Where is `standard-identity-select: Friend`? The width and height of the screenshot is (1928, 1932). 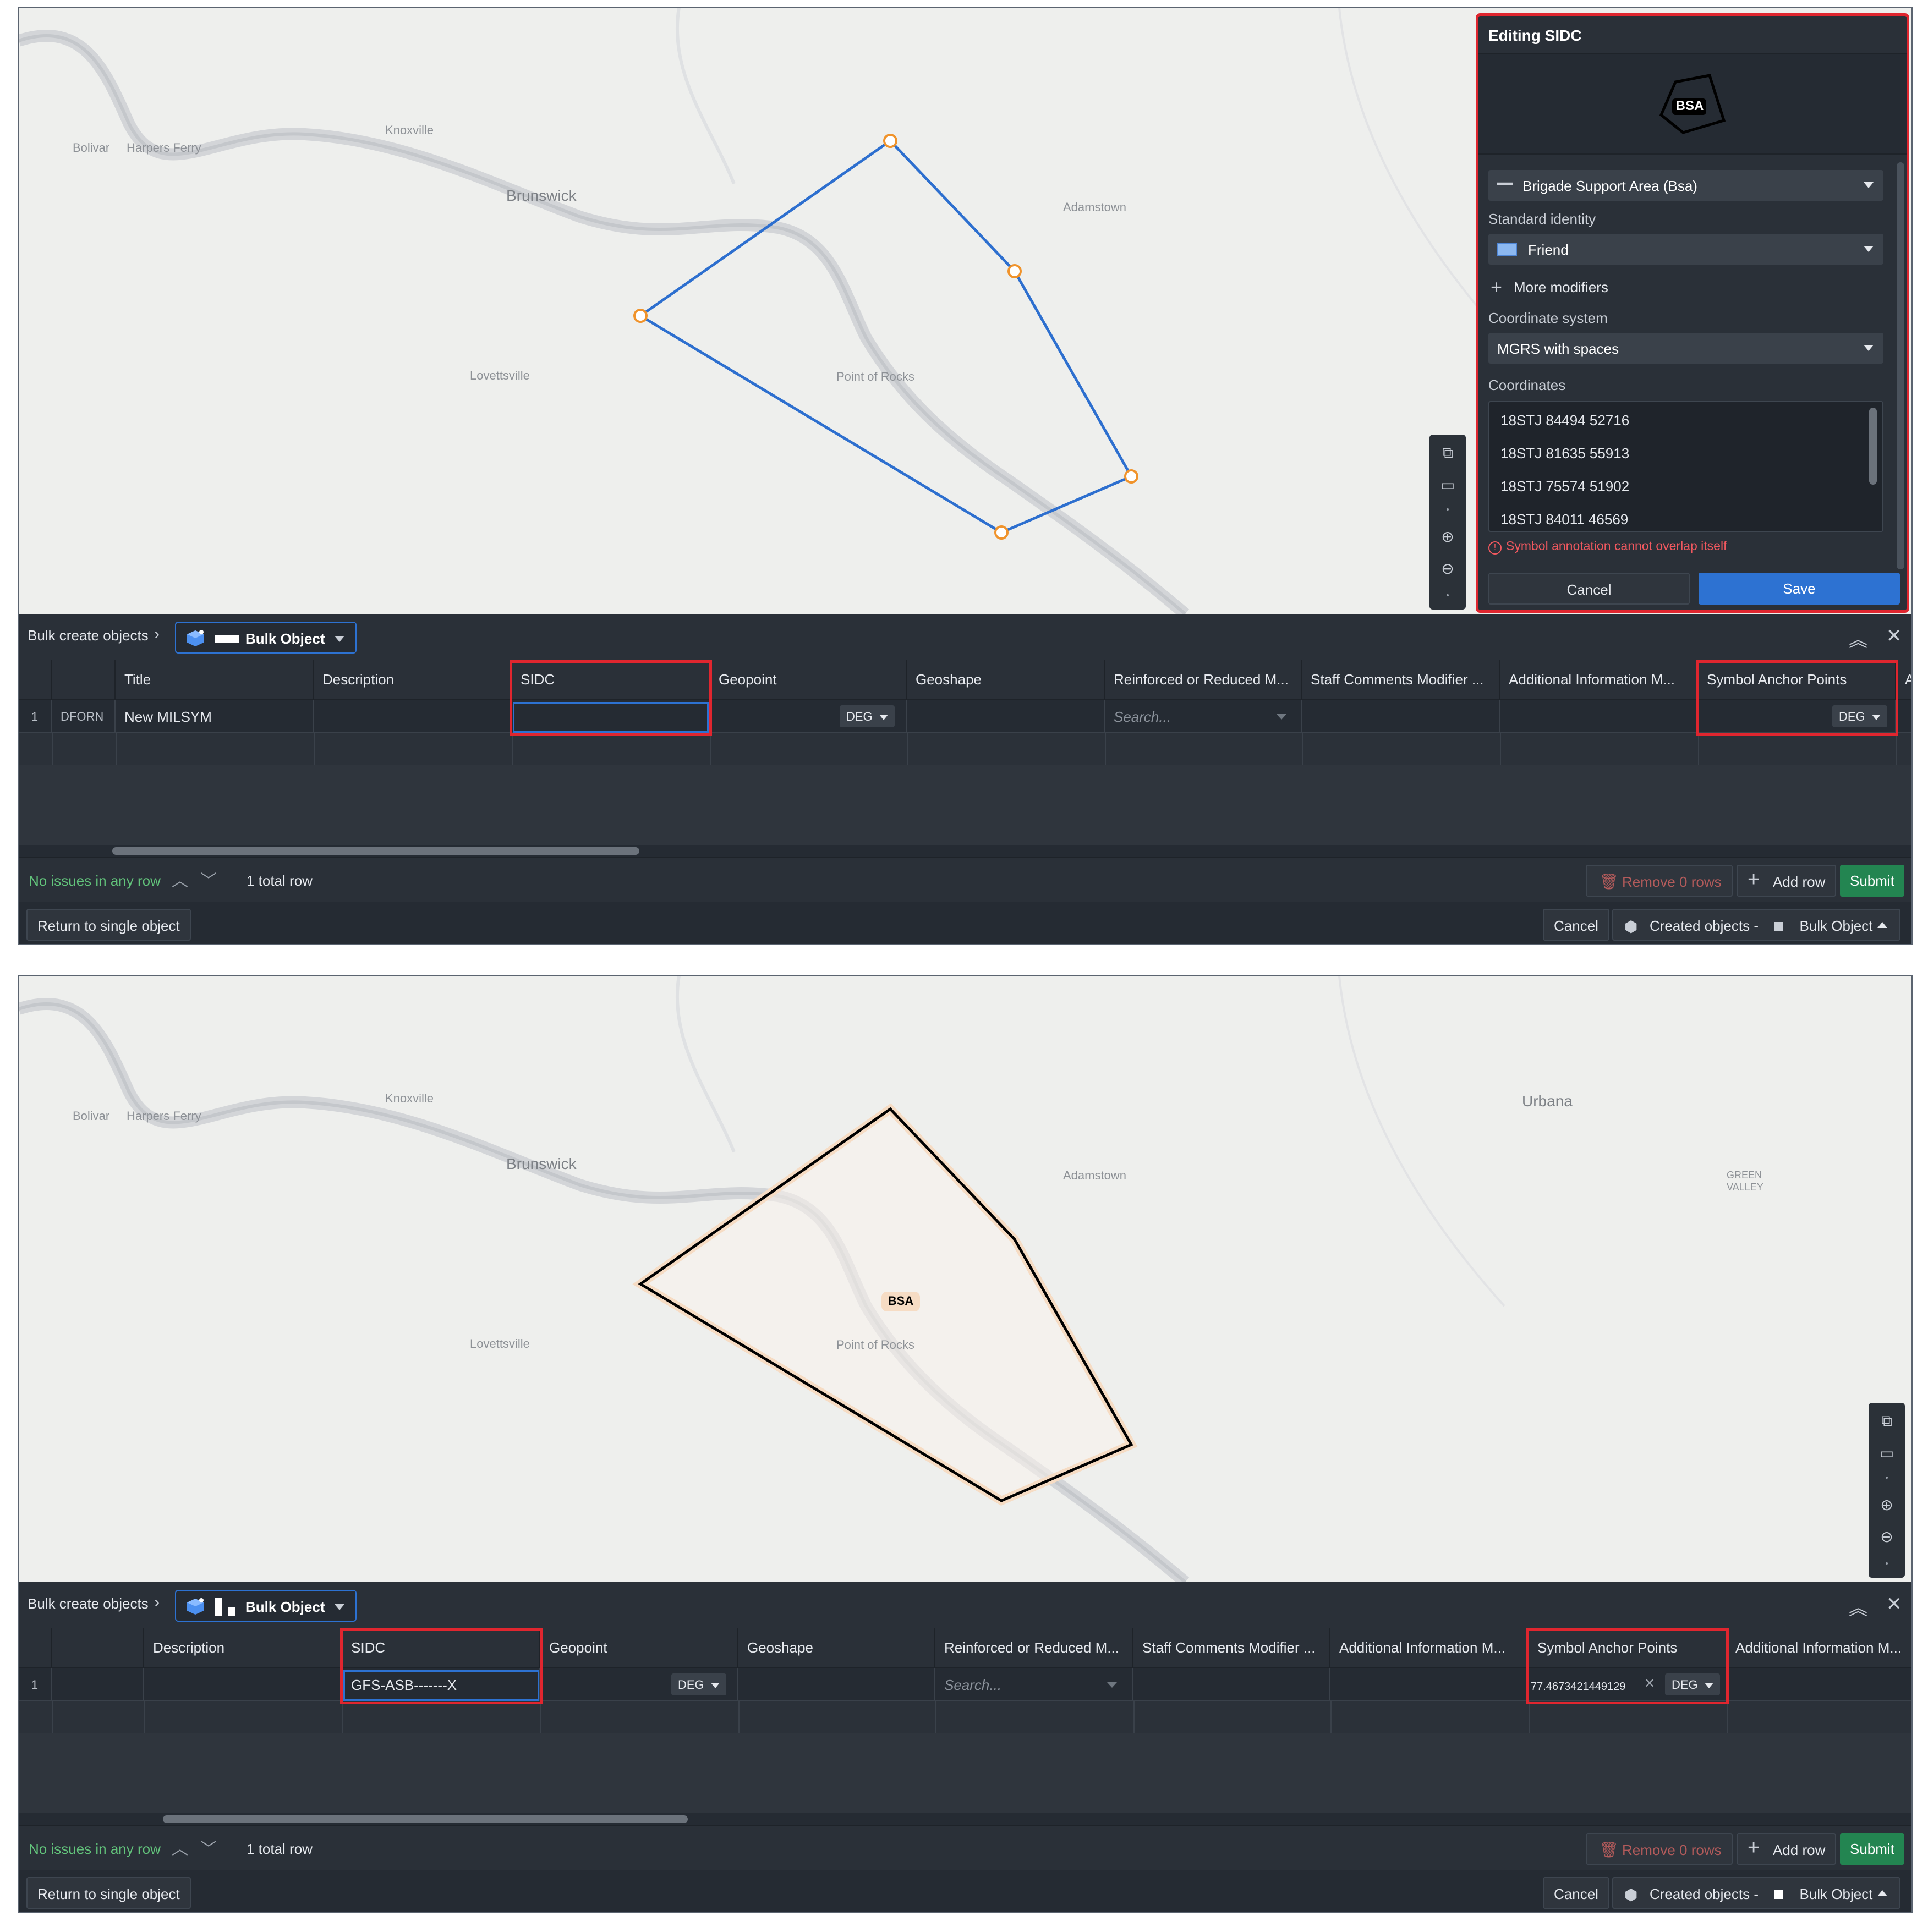 standard-identity-select: Friend is located at coordinates (1685, 249).